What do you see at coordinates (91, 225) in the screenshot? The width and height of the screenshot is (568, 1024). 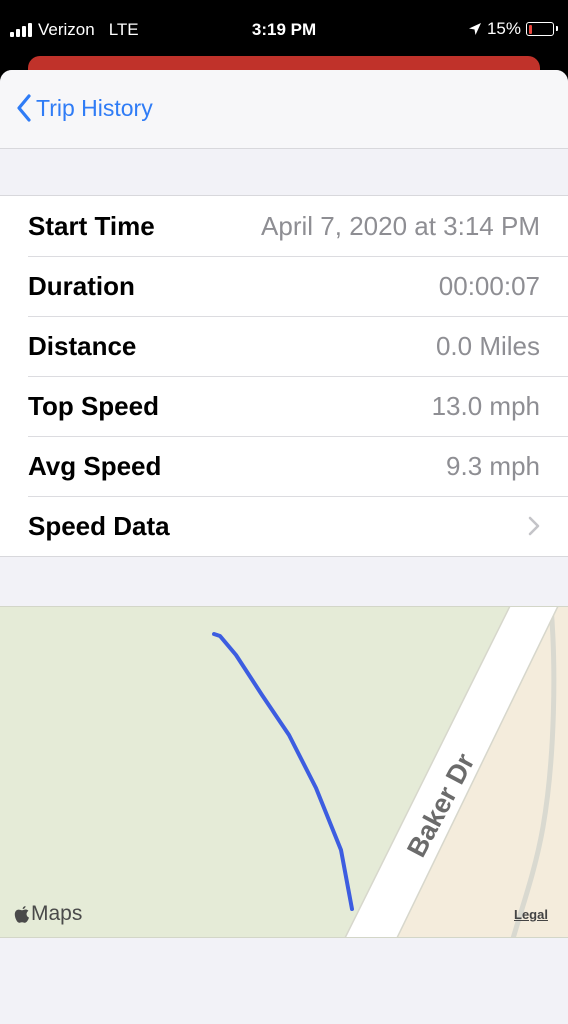 I see `row-label: Start Time` at bounding box center [91, 225].